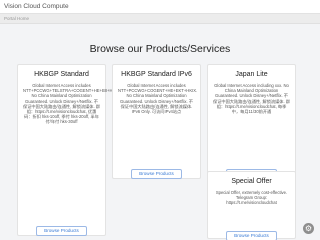 The image size is (320, 240). Describe the element at coordinates (251, 74) in the screenshot. I see `product-title: Japan Lite` at that location.